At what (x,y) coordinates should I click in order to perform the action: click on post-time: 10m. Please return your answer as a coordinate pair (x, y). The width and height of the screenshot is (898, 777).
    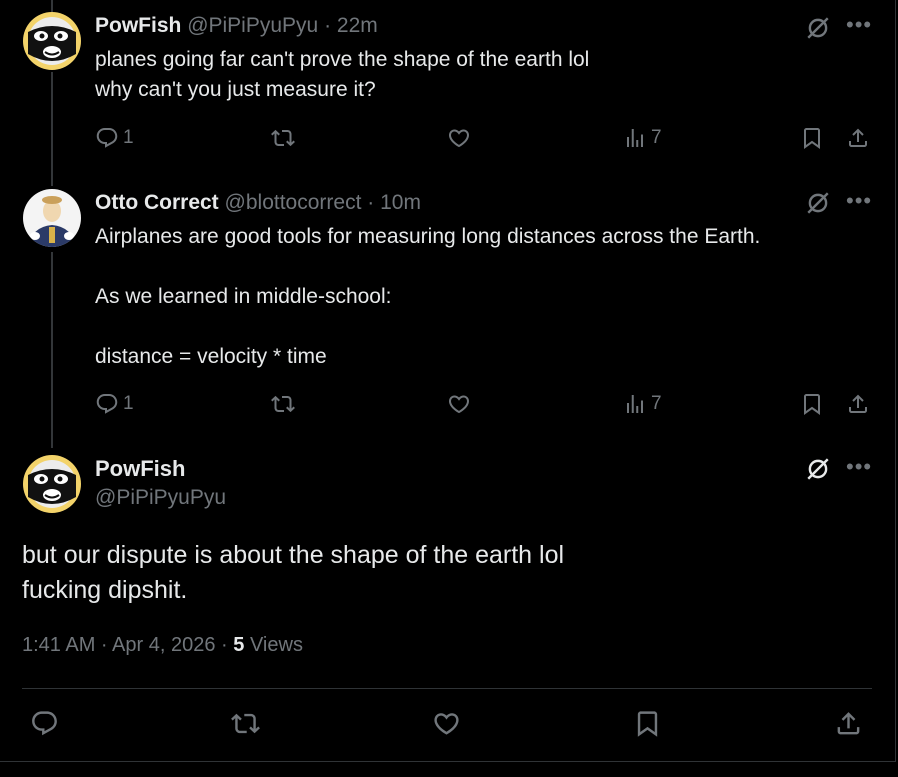
    Looking at the image, I should click on (400, 202).